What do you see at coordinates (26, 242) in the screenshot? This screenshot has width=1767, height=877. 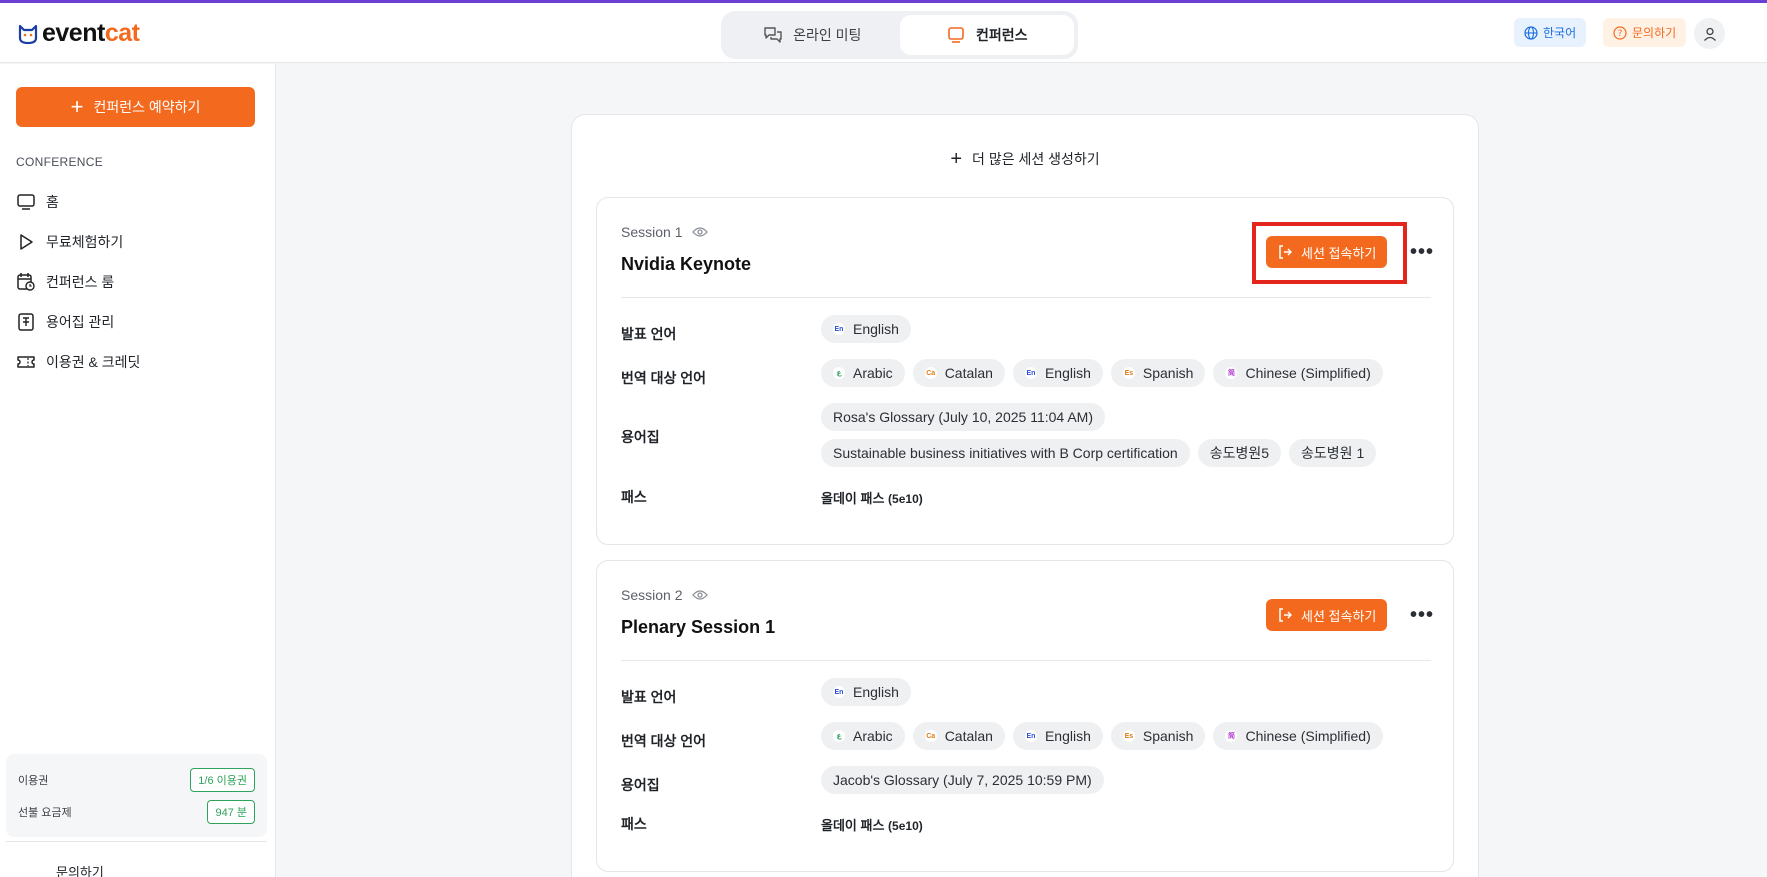 I see `play-icon` at bounding box center [26, 242].